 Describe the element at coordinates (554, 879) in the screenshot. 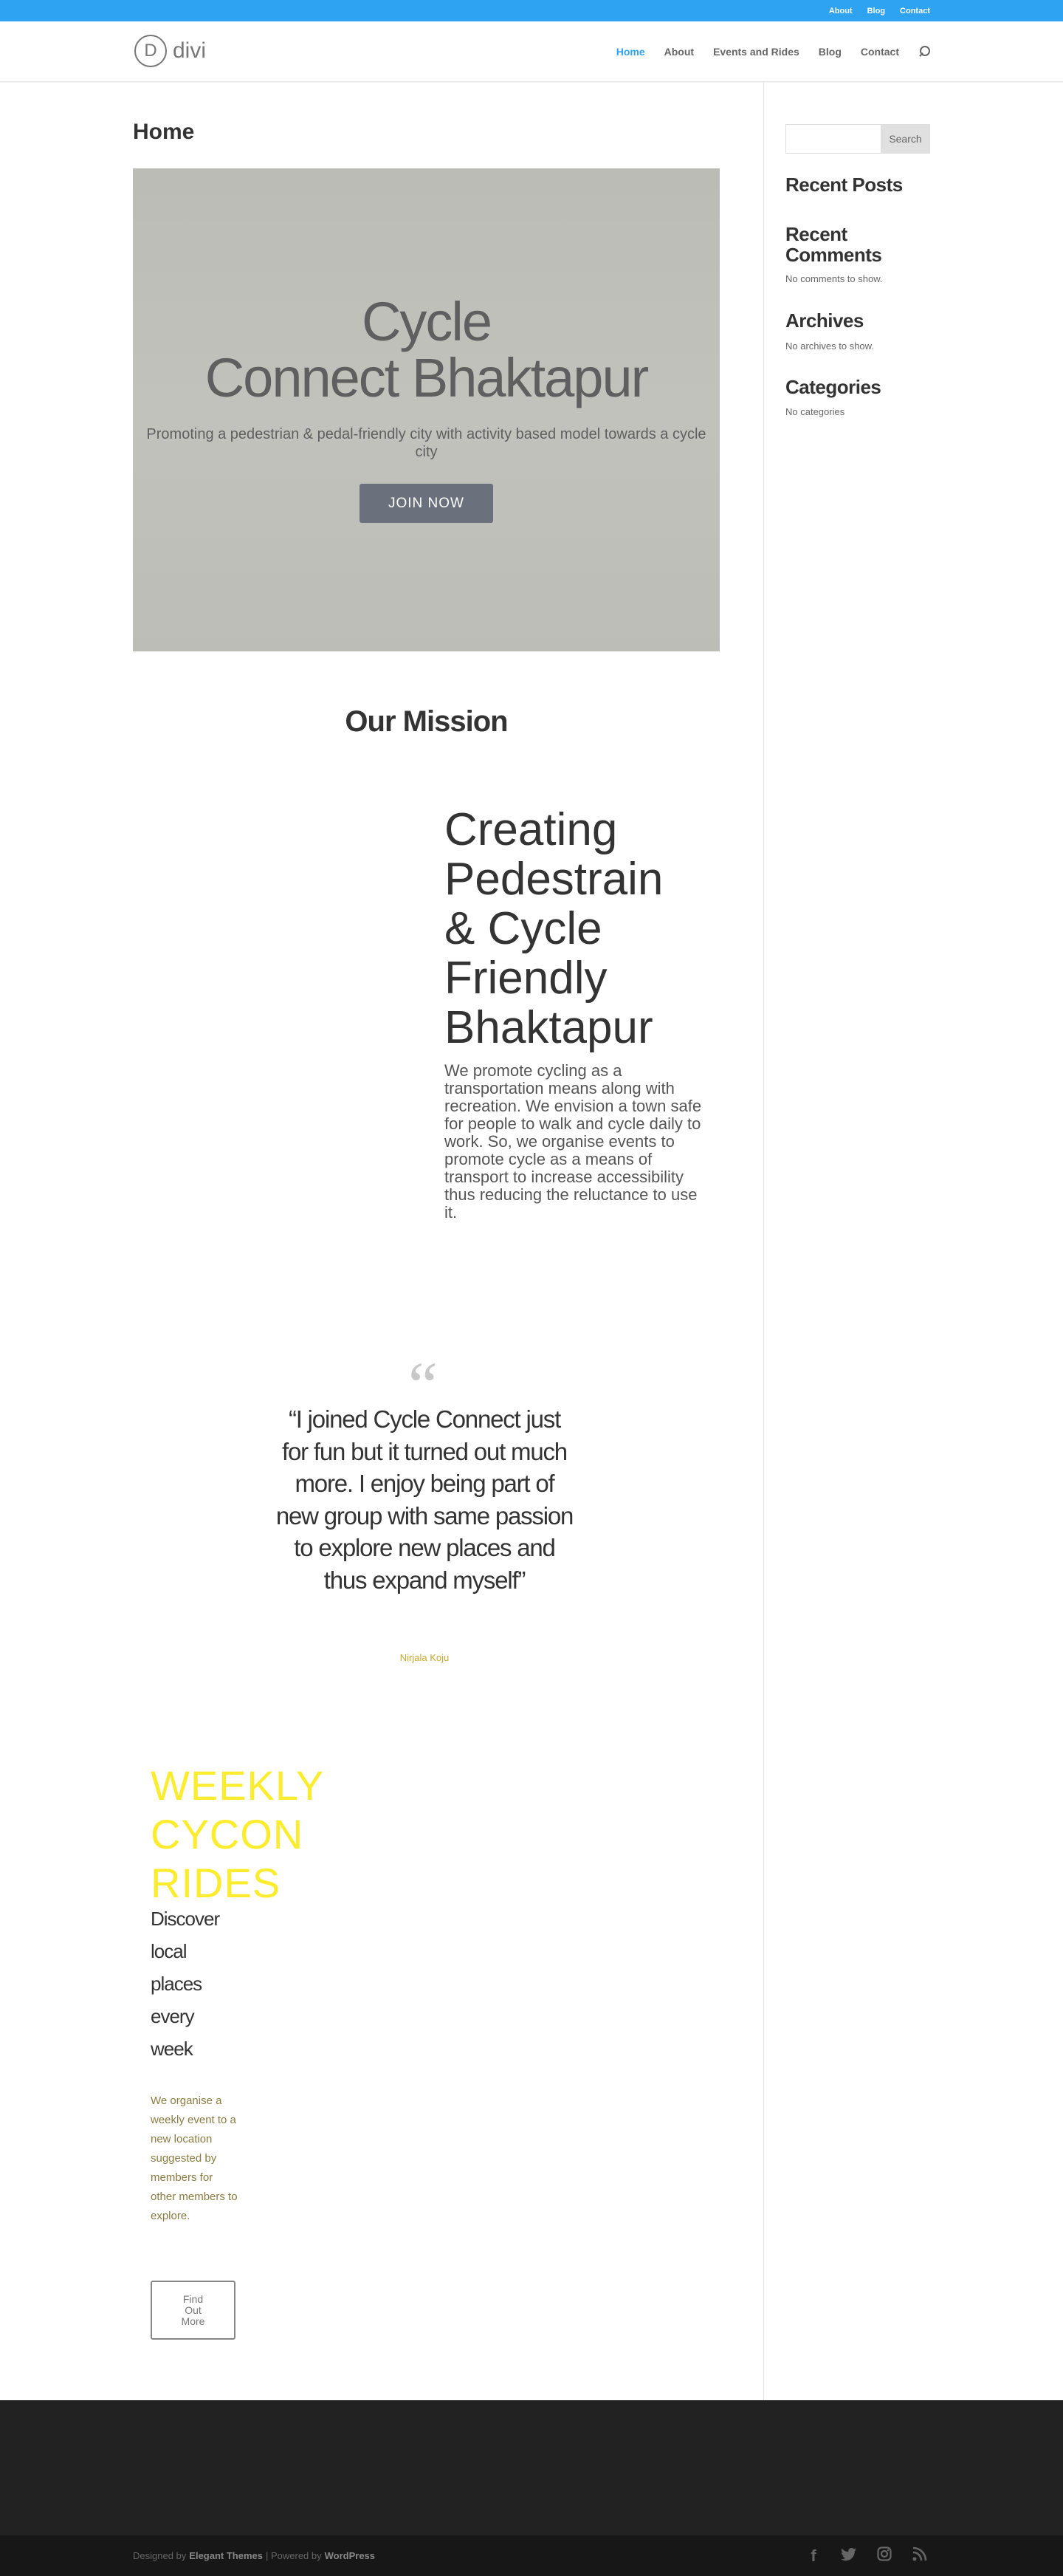

I see `mission-heading-line: Pedestrain` at that location.